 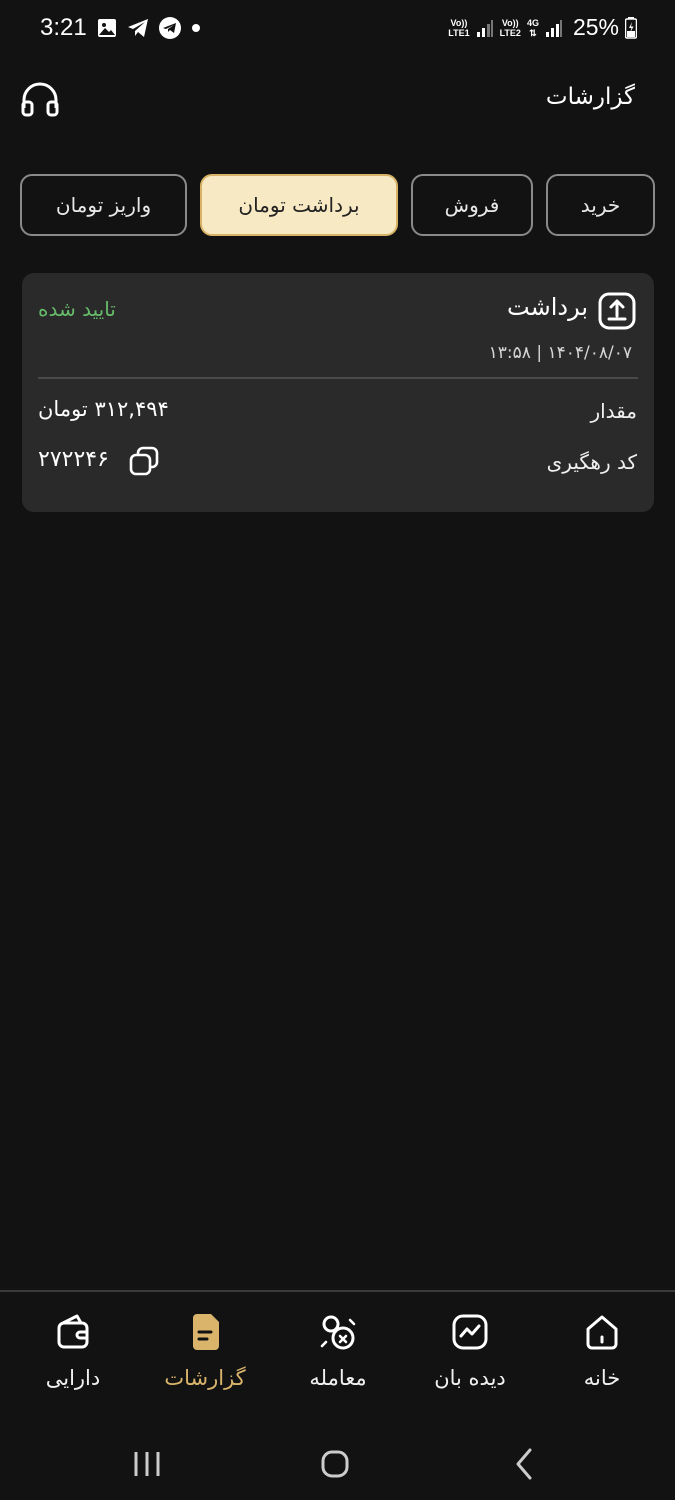 I want to click on signal-icon, so click(x=484, y=28).